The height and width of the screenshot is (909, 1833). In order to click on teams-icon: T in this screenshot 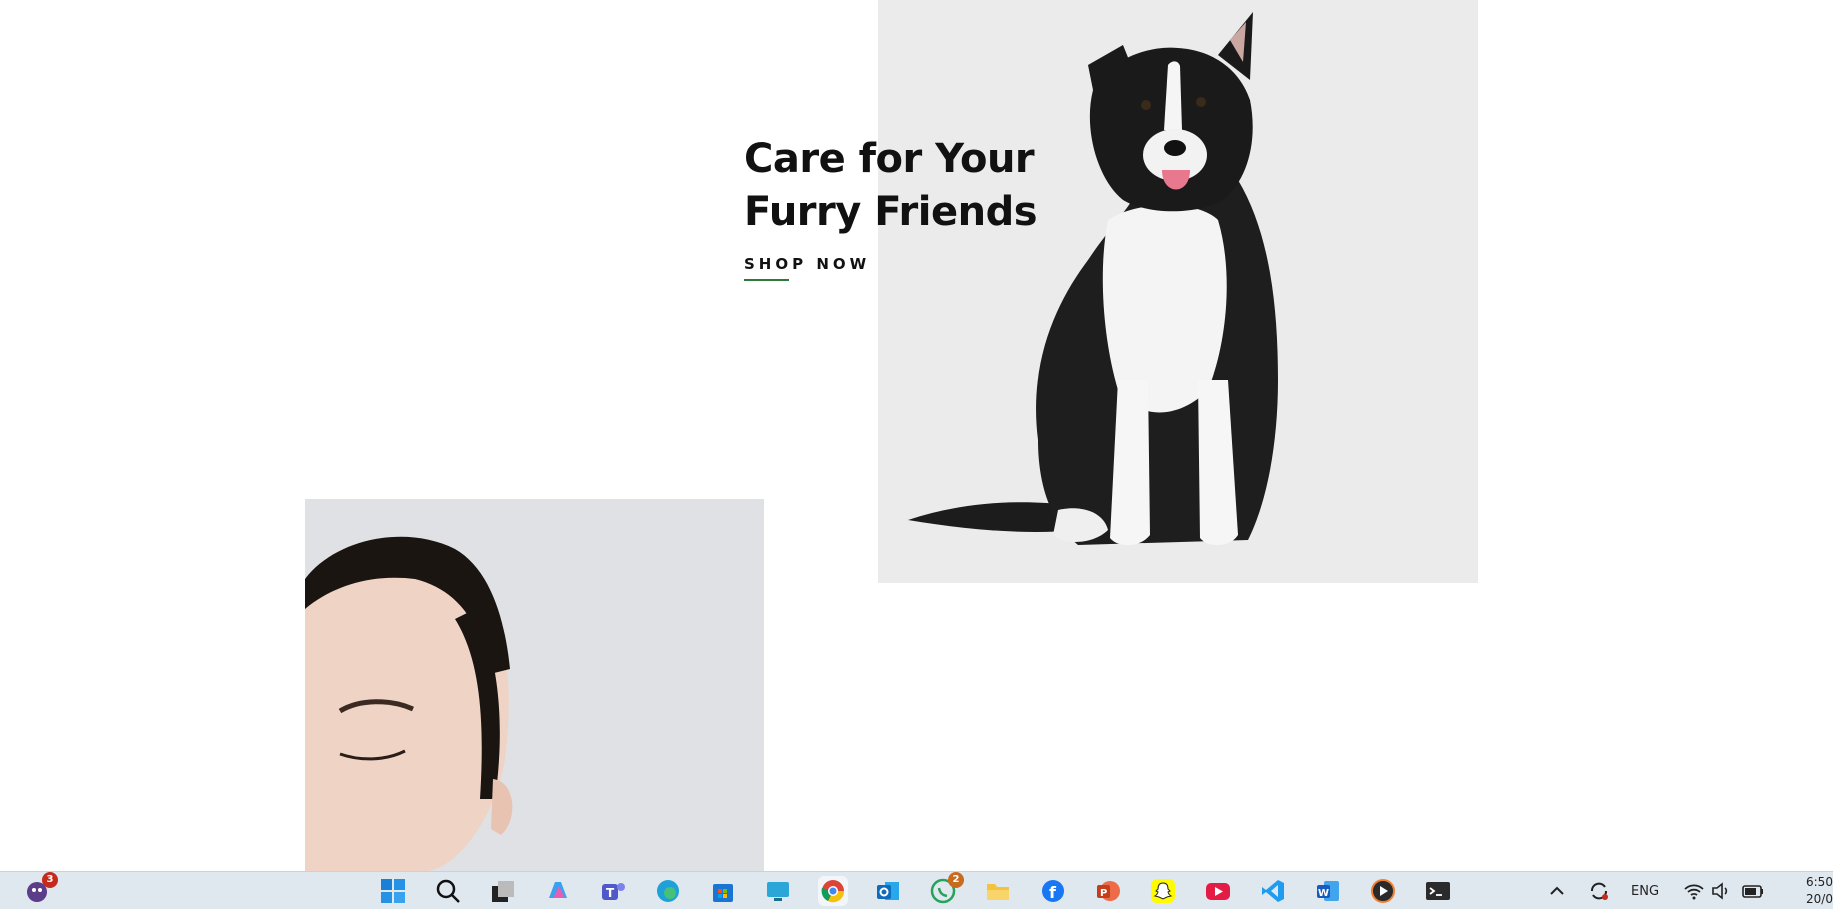, I will do `click(613, 891)`.